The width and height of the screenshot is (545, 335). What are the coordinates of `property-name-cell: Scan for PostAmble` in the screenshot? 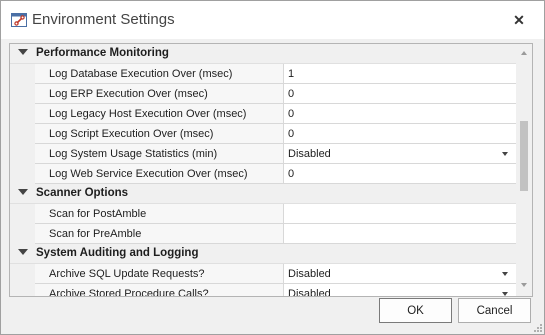 It's located at (159, 214).